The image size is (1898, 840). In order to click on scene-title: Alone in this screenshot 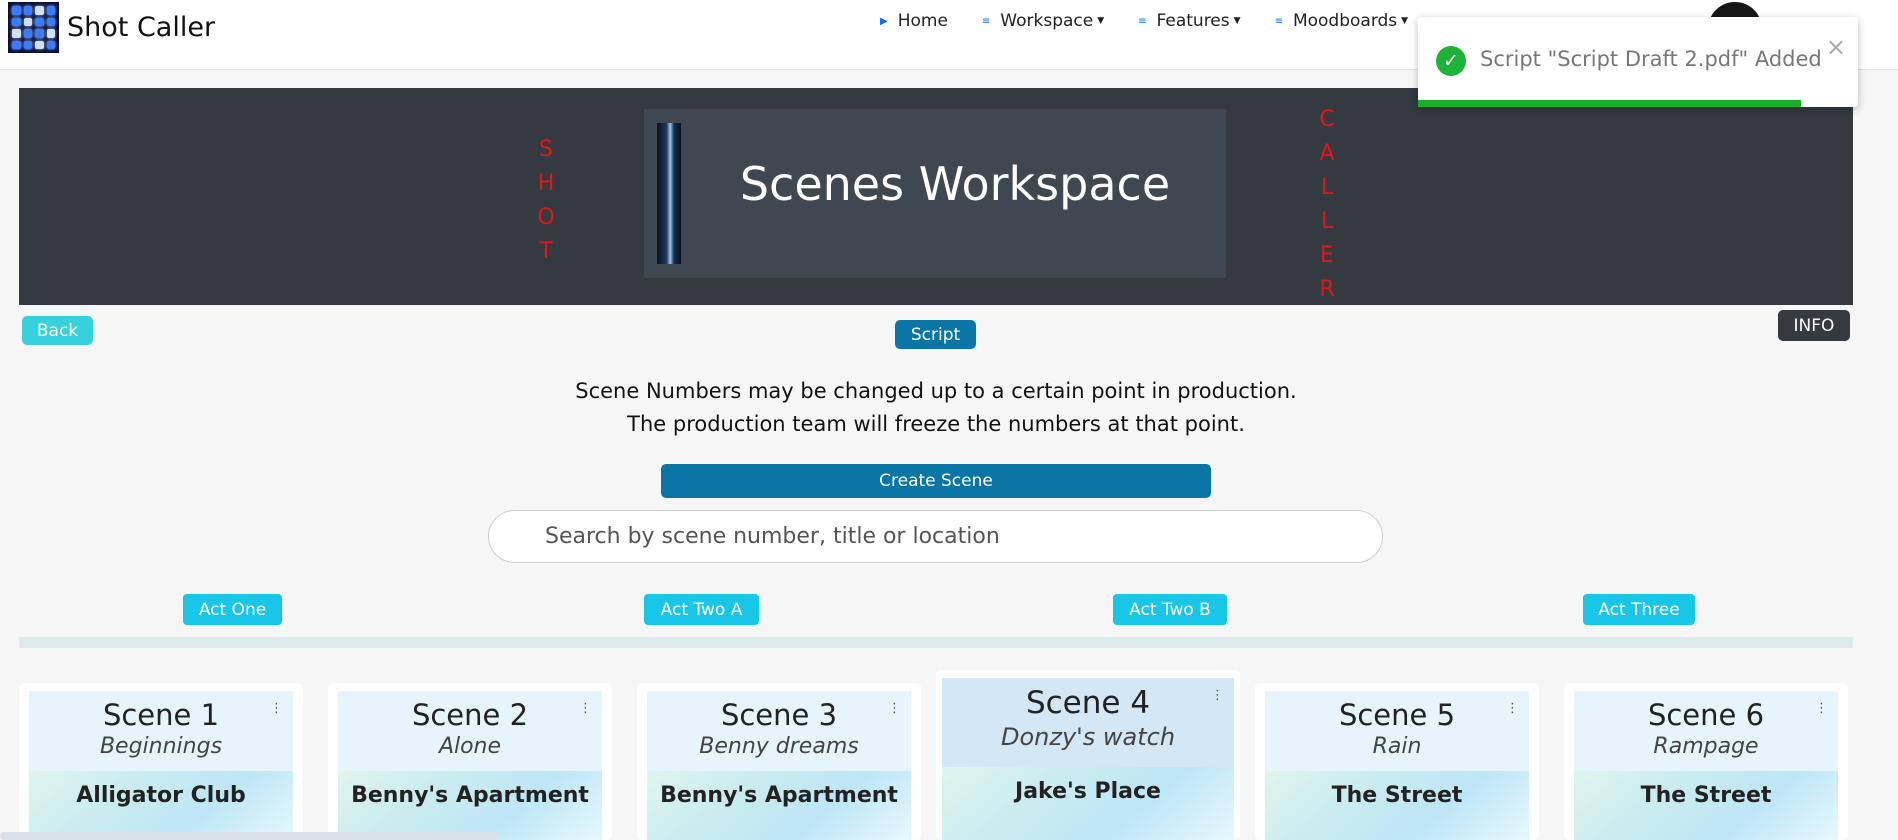, I will do `click(470, 746)`.